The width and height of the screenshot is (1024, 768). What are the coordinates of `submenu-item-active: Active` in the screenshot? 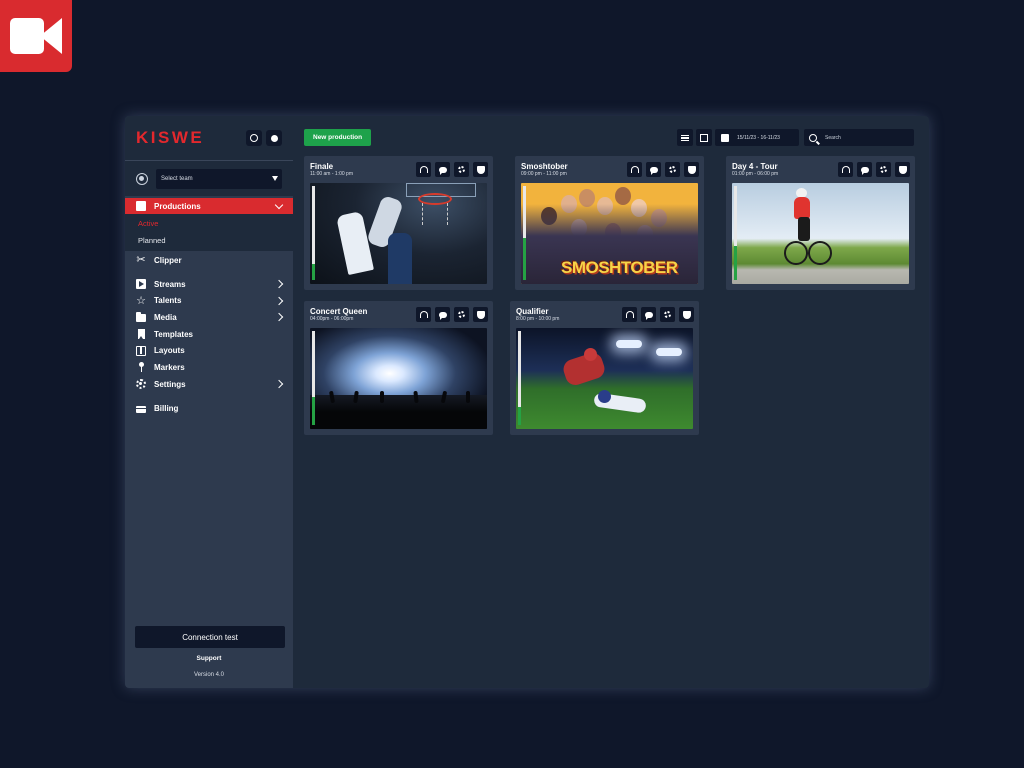 It's located at (209, 223).